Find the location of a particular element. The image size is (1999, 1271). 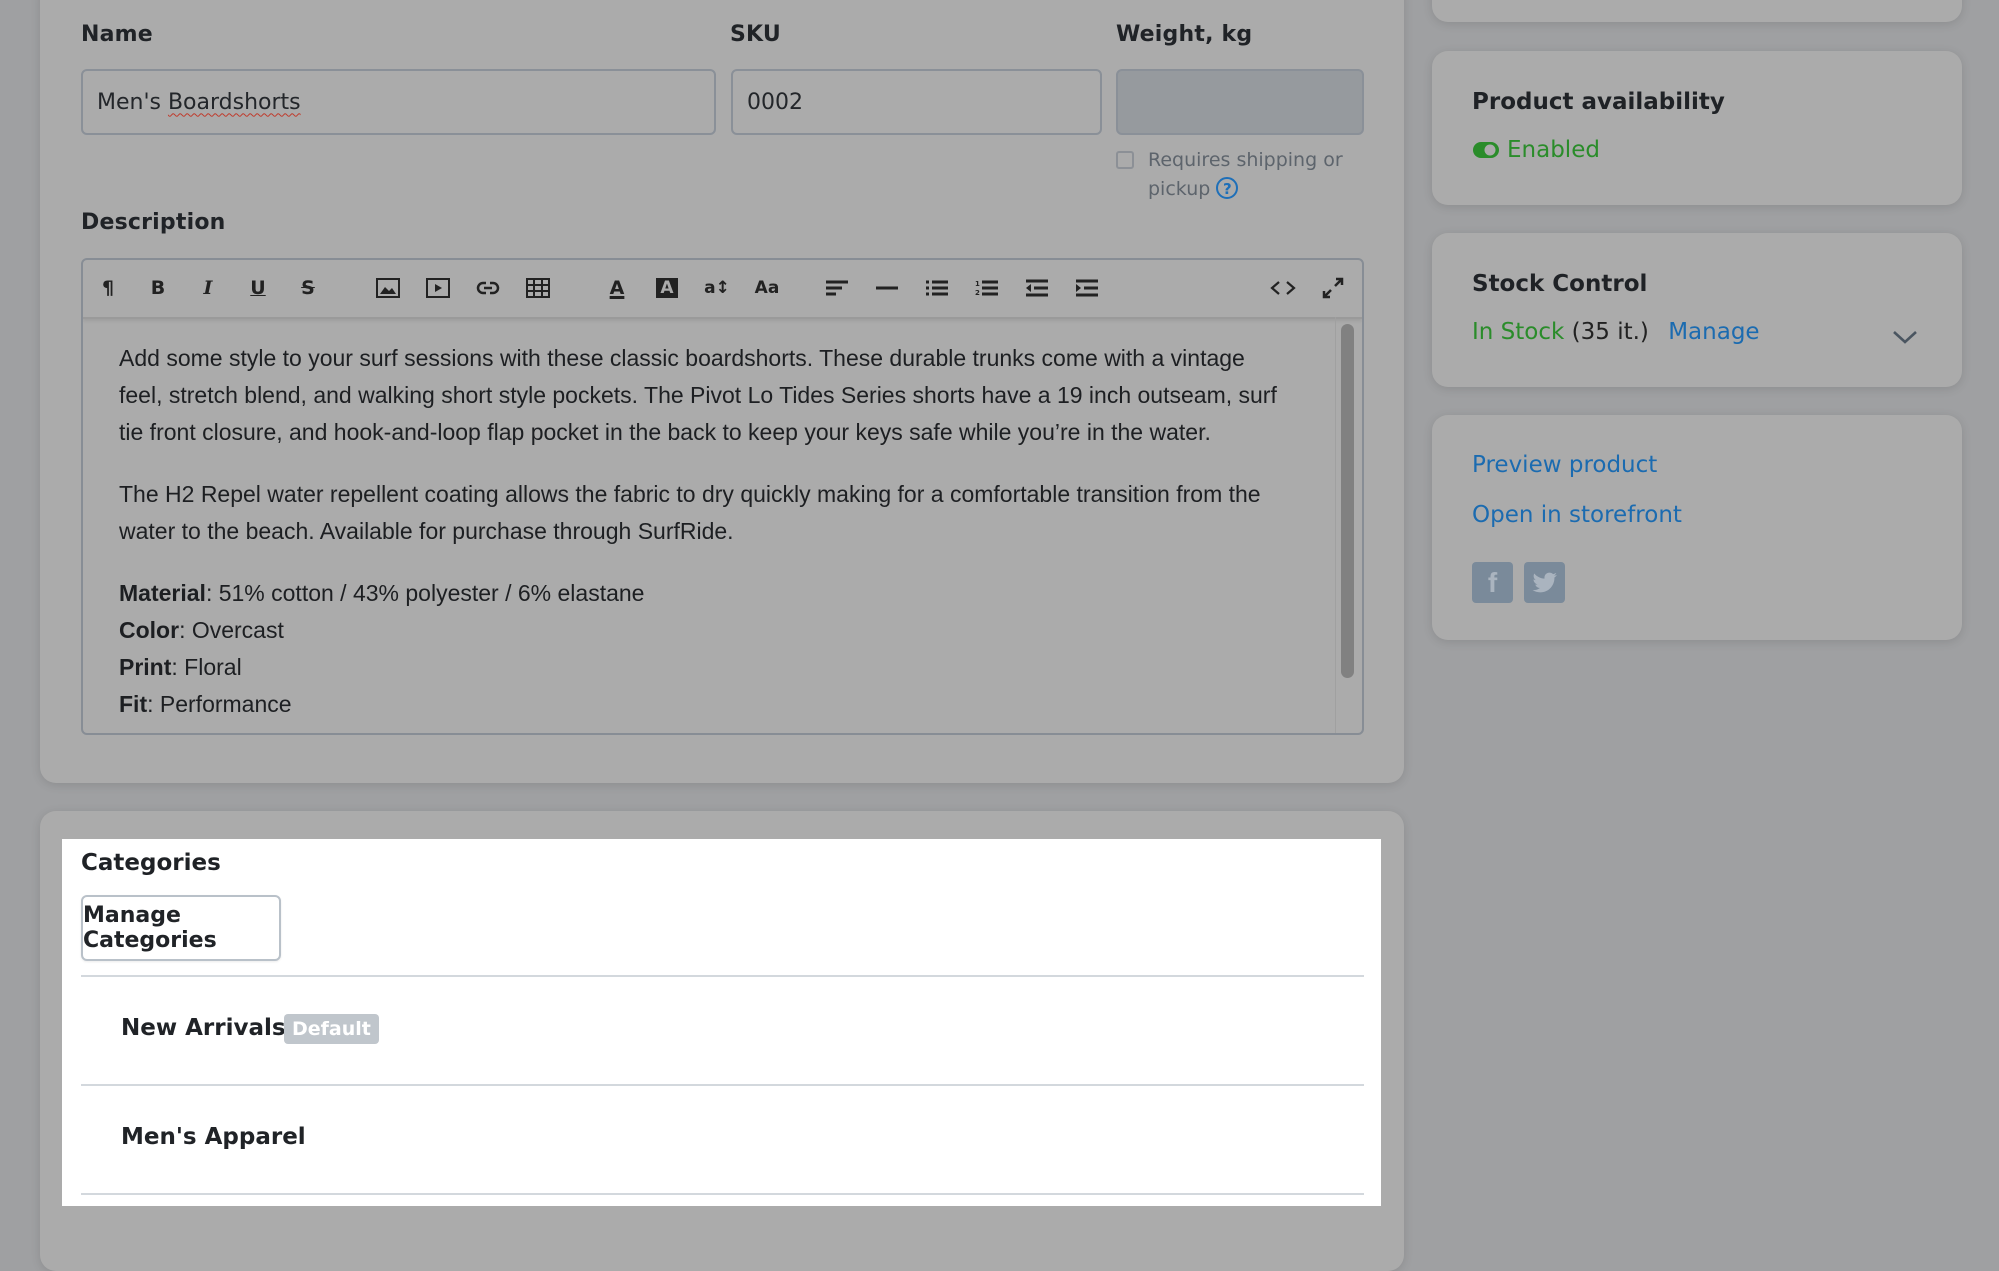

strikethrough-icon: S is located at coordinates (308, 288).